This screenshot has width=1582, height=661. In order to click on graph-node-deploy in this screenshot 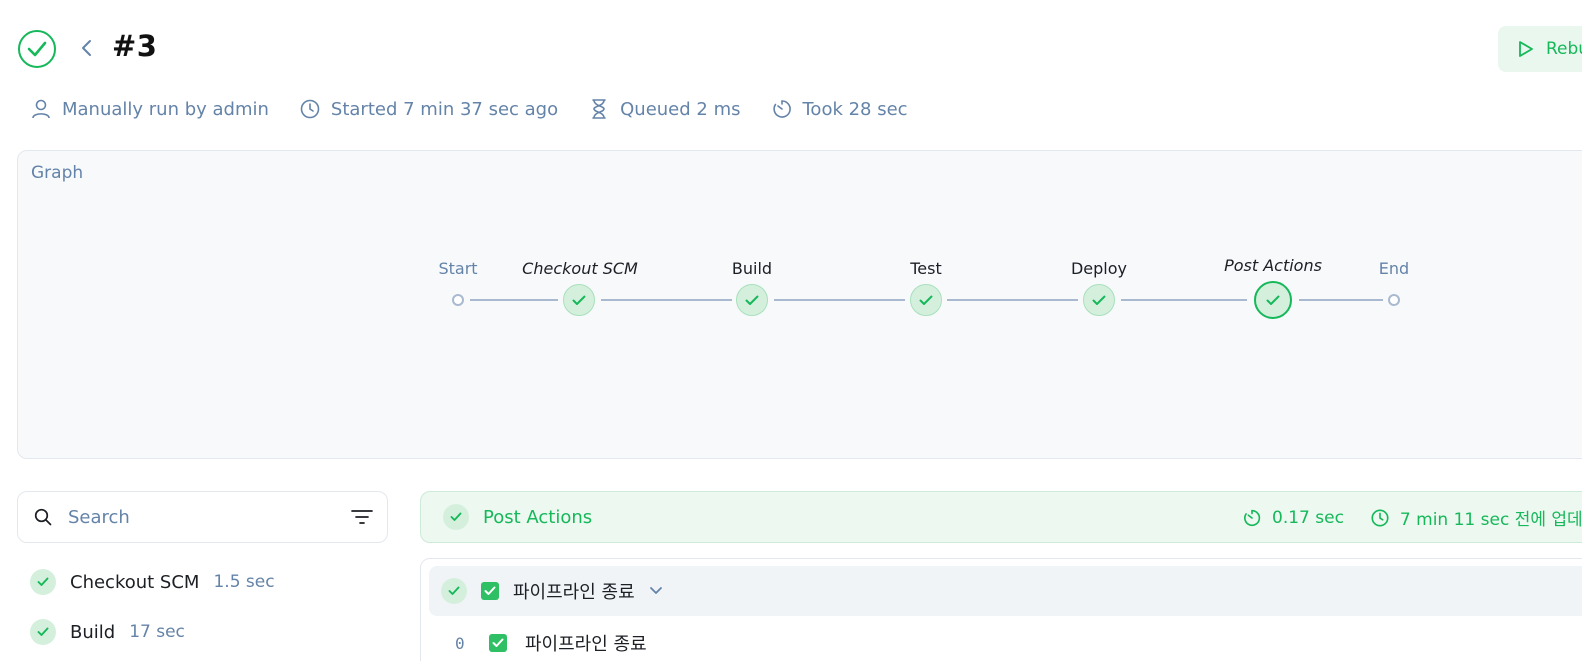, I will do `click(1099, 300)`.